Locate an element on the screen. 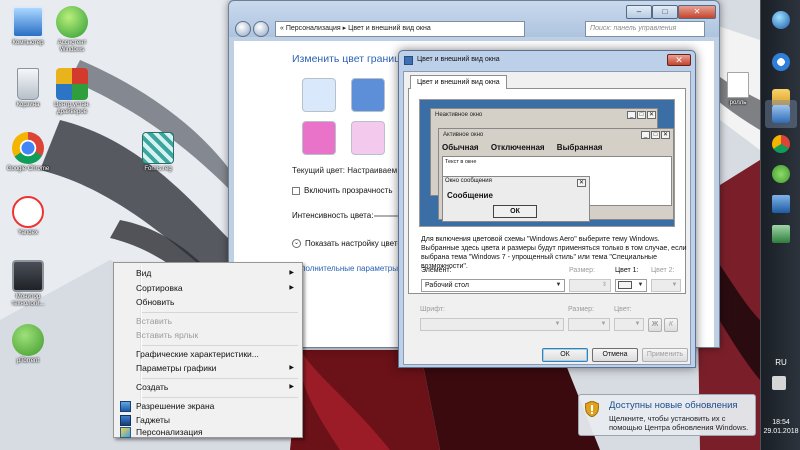  tab-window-color: Цвет и внешний вид окна is located at coordinates (458, 82).